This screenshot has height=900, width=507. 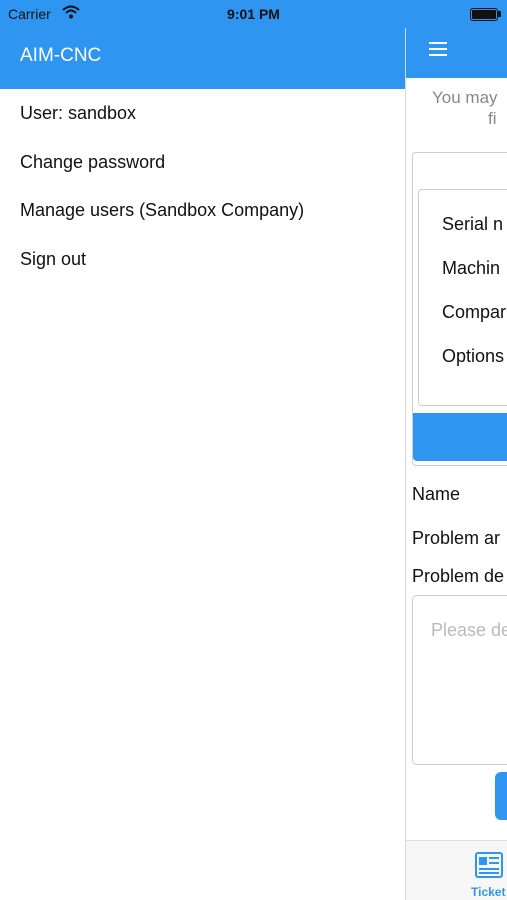 What do you see at coordinates (456, 870) in the screenshot?
I see `tab-bar: Ticket` at bounding box center [456, 870].